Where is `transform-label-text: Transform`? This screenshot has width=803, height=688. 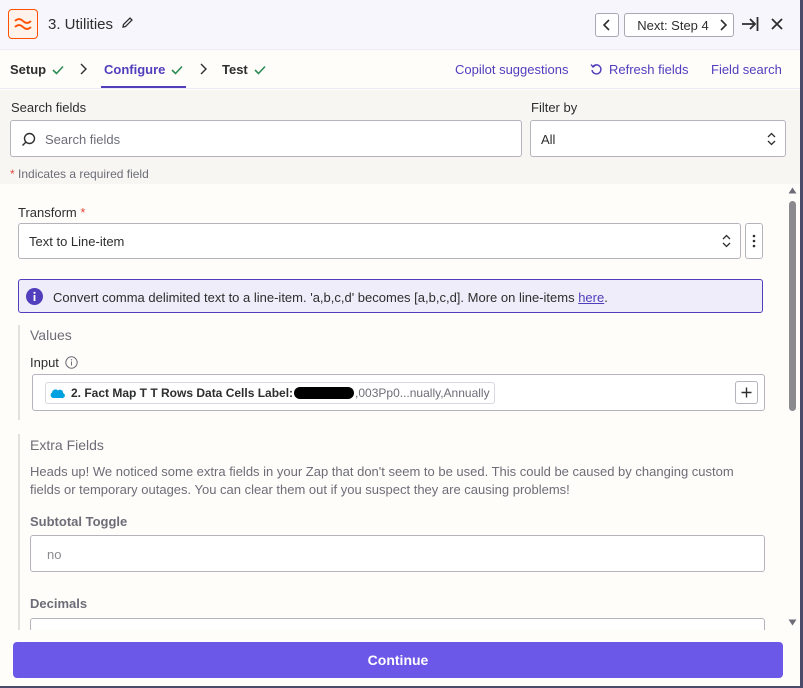
transform-label-text: Transform is located at coordinates (47, 212).